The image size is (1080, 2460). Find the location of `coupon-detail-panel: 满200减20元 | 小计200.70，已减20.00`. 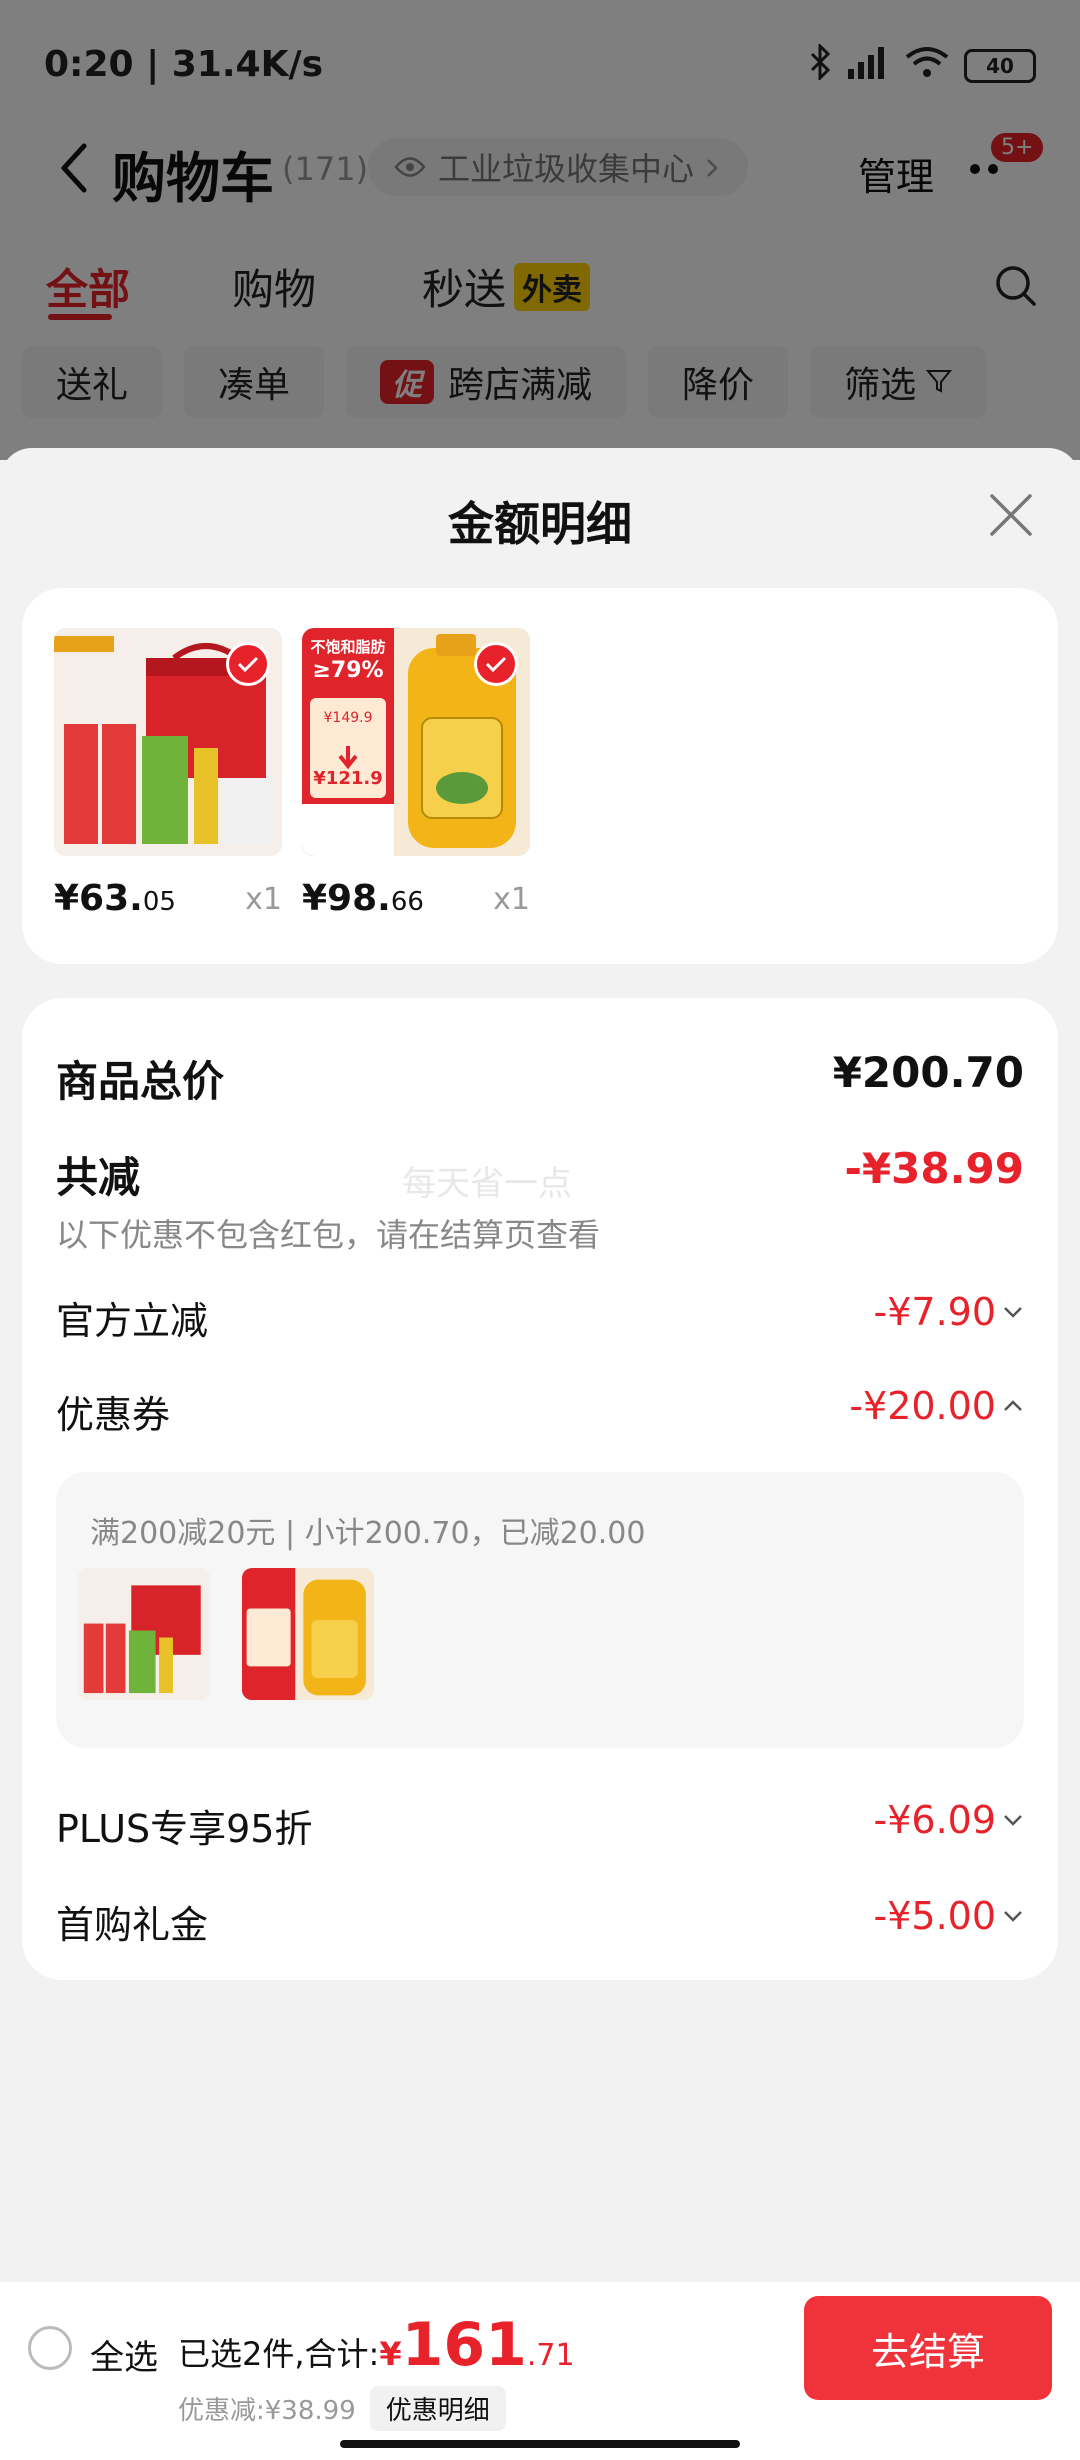

coupon-detail-panel: 满200减20元 | 小计200.70，已减20.00 is located at coordinates (540, 1610).